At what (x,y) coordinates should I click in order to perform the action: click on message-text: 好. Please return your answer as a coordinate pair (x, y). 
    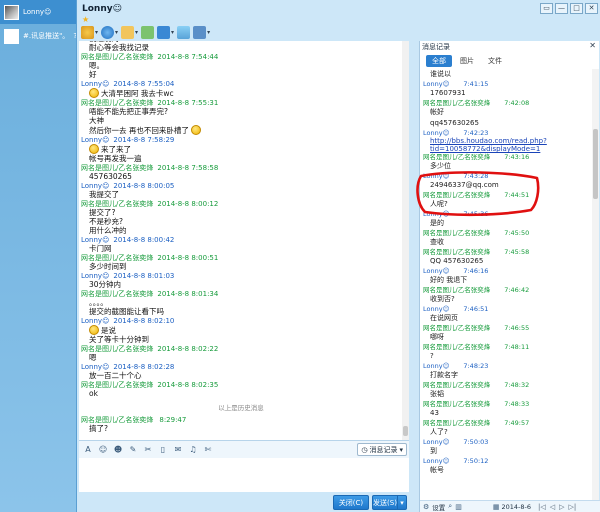
    Looking at the image, I should click on (93, 74).